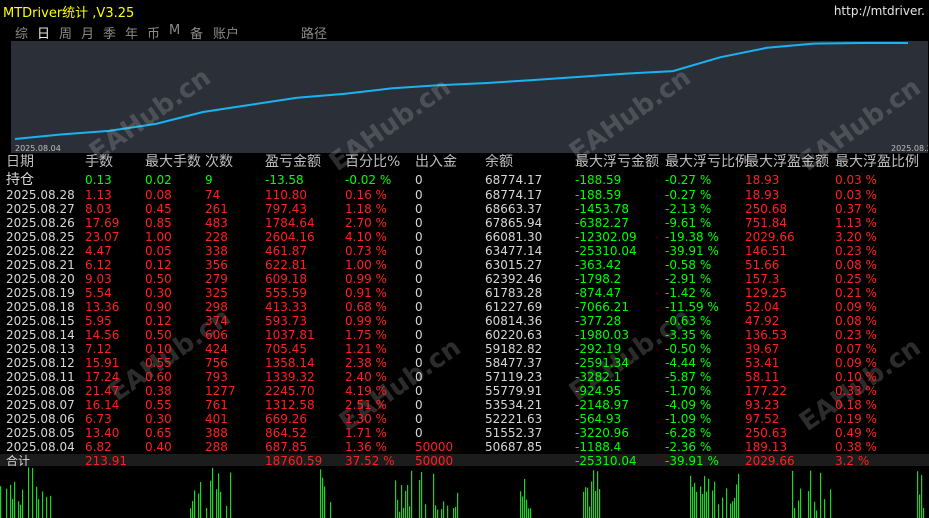  Describe the element at coordinates (366, 335) in the screenshot. I see `cell-pct: 1.75 %` at that location.